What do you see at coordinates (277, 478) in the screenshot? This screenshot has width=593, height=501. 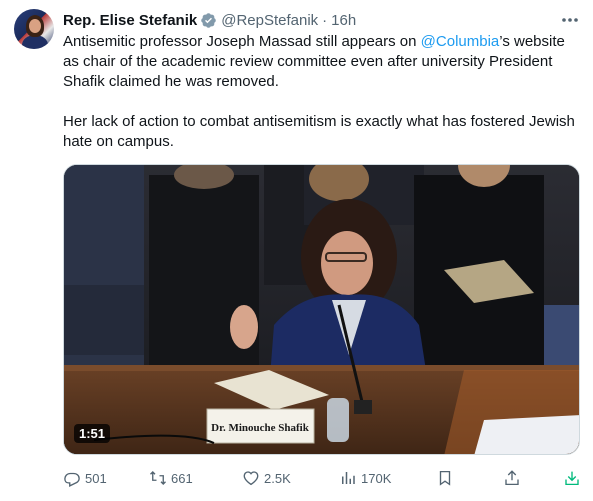 I see `like-count: 2.5K` at bounding box center [277, 478].